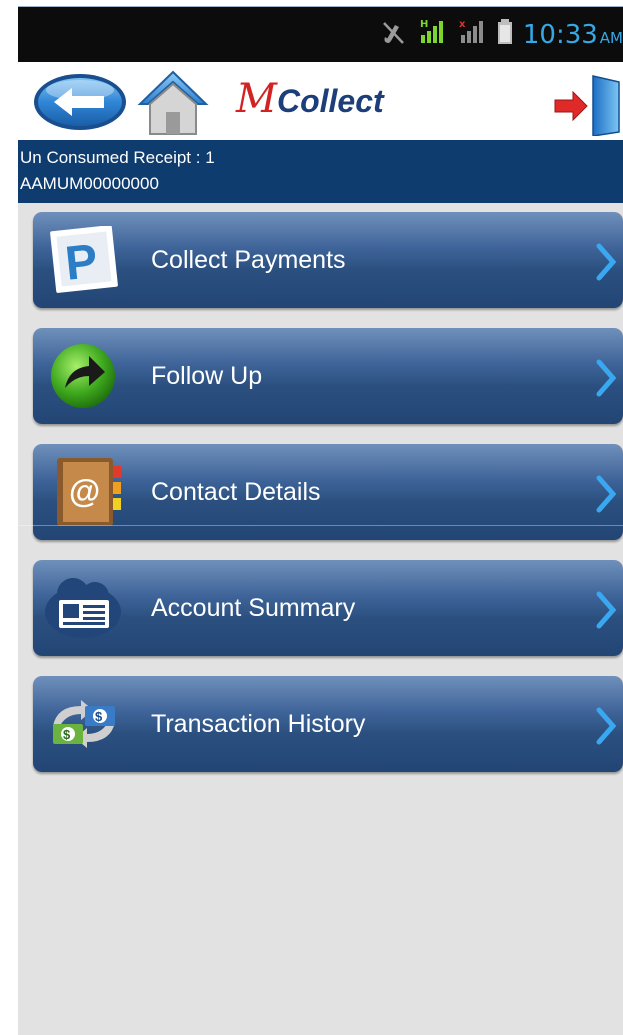 This screenshot has height=1035, width=623. What do you see at coordinates (432, 34) in the screenshot?
I see `signal-h-icon: H` at bounding box center [432, 34].